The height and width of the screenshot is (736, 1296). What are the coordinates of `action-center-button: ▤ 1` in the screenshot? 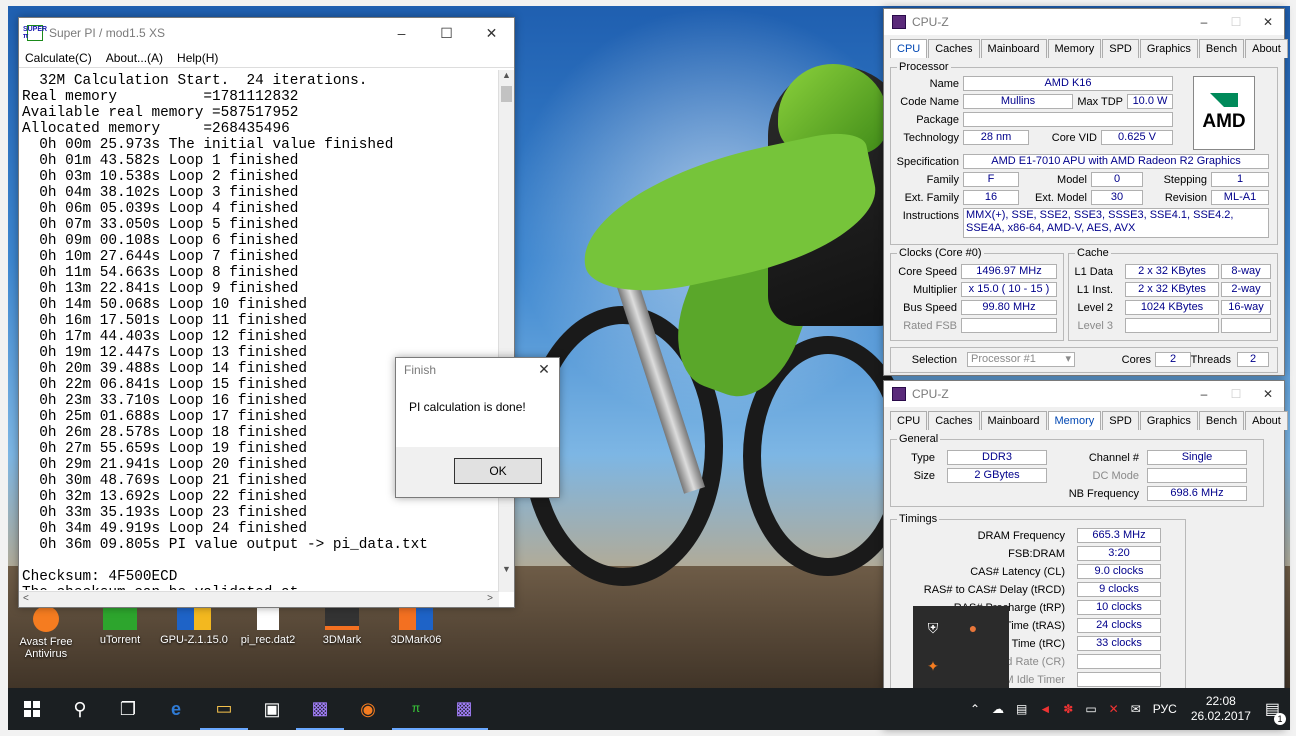 It's located at (1275, 712).